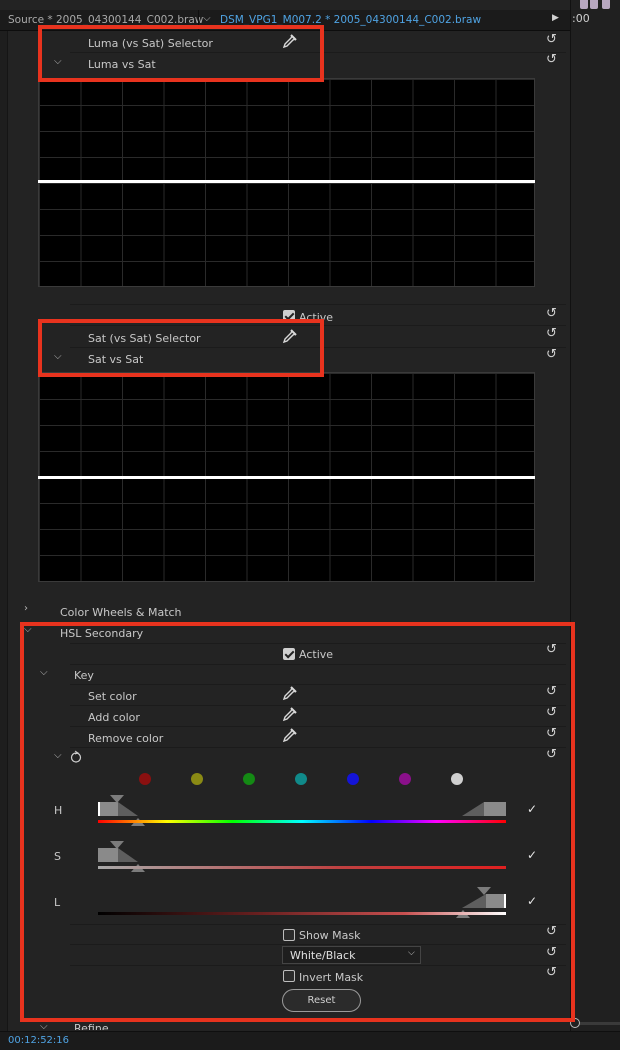  What do you see at coordinates (600, 1023) in the screenshot?
I see `timeline-scrollbar` at bounding box center [600, 1023].